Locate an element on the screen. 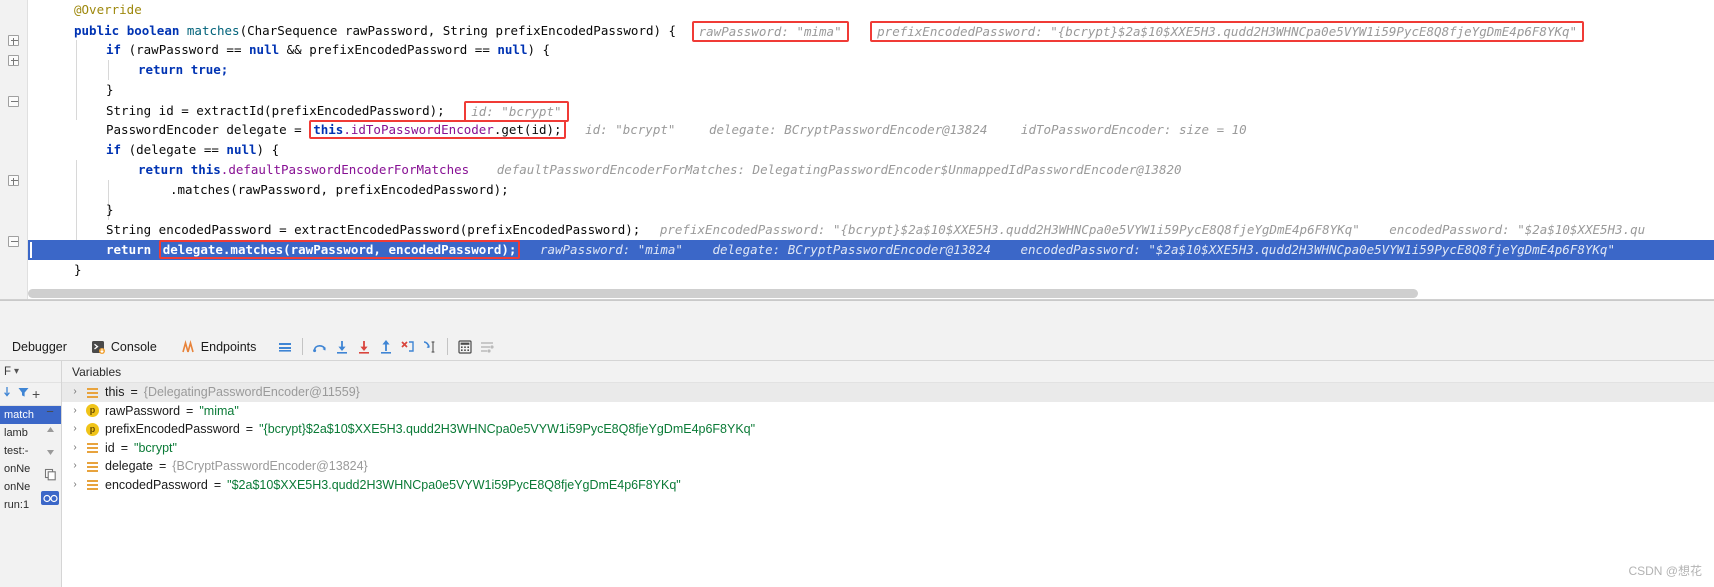  inline-hint-box-rawpassword: rawPassword: "mima" is located at coordinates (770, 31).